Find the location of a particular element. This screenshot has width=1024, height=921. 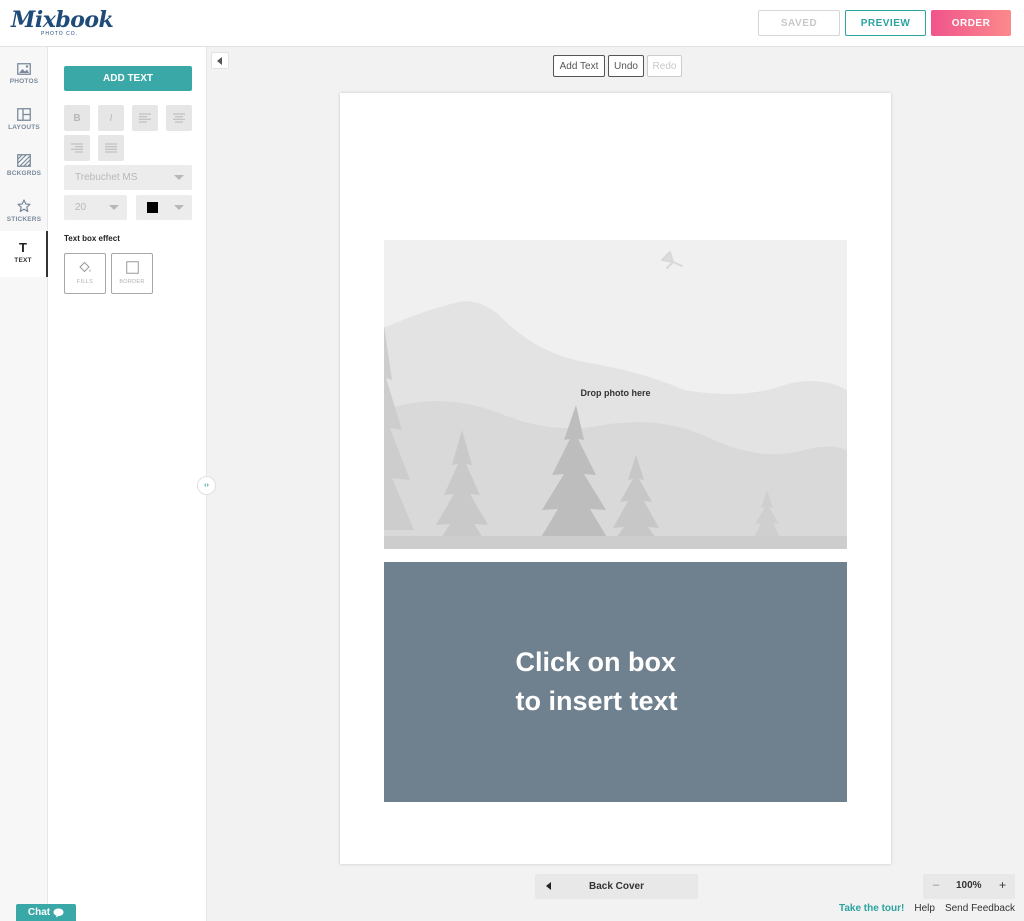

nav-label: TEXT is located at coordinates (23, 260).